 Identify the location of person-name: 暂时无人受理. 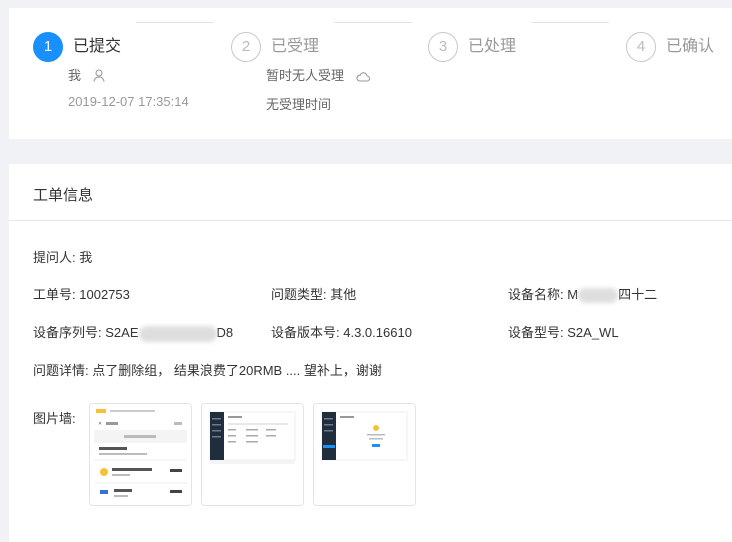
(305, 75).